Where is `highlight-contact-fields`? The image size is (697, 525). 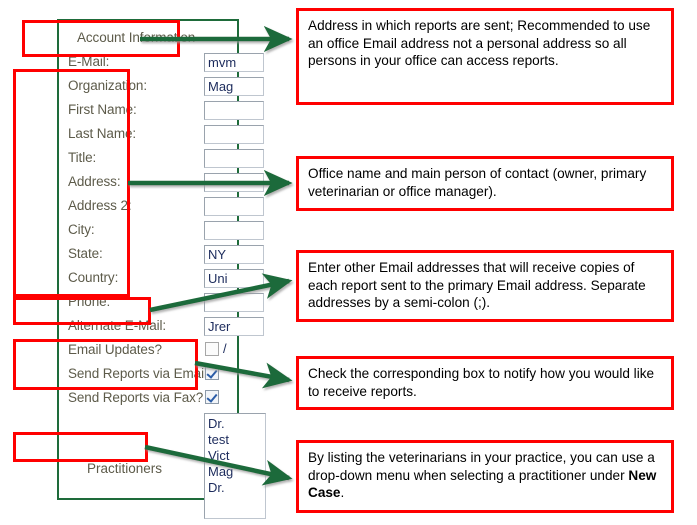 highlight-contact-fields is located at coordinates (71, 183).